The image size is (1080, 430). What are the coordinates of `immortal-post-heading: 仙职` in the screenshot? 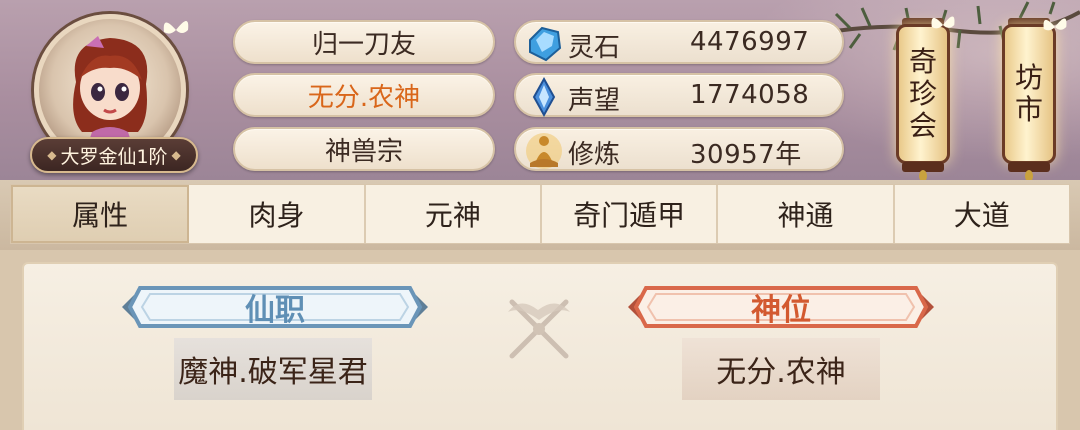 It's located at (275, 307).